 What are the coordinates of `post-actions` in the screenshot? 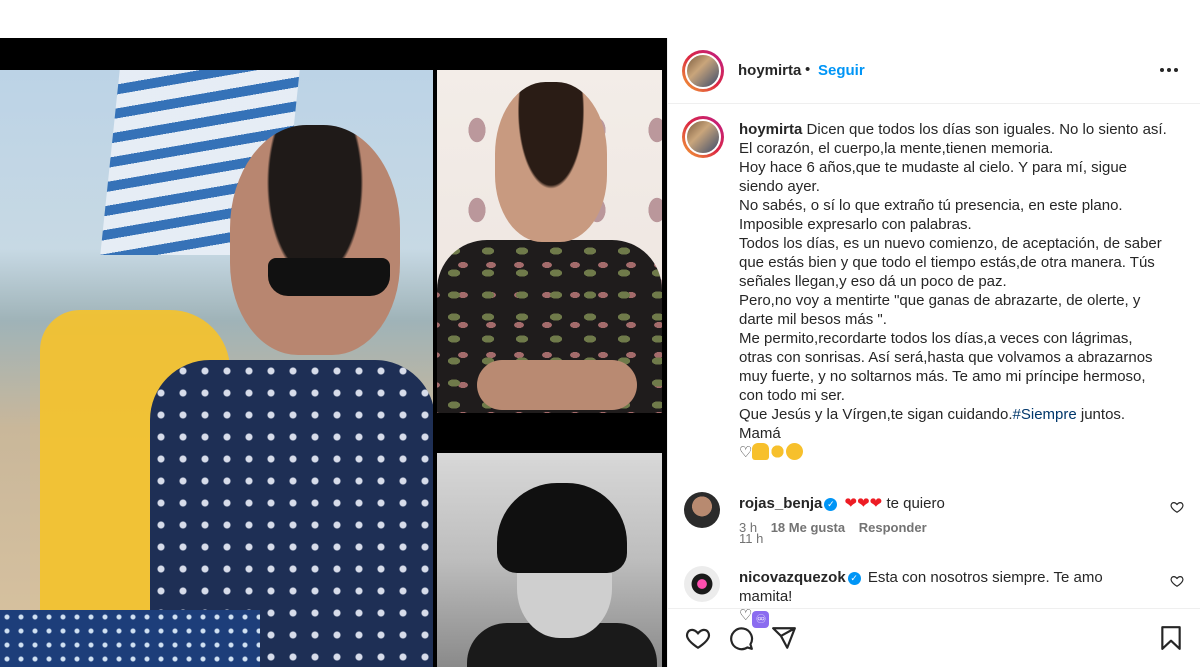 It's located at (934, 637).